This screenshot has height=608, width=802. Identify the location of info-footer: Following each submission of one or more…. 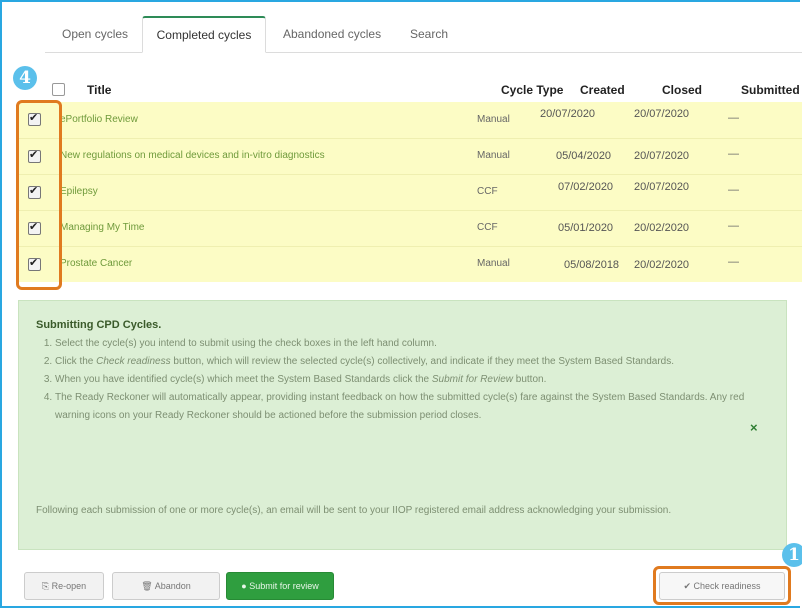
(354, 510).